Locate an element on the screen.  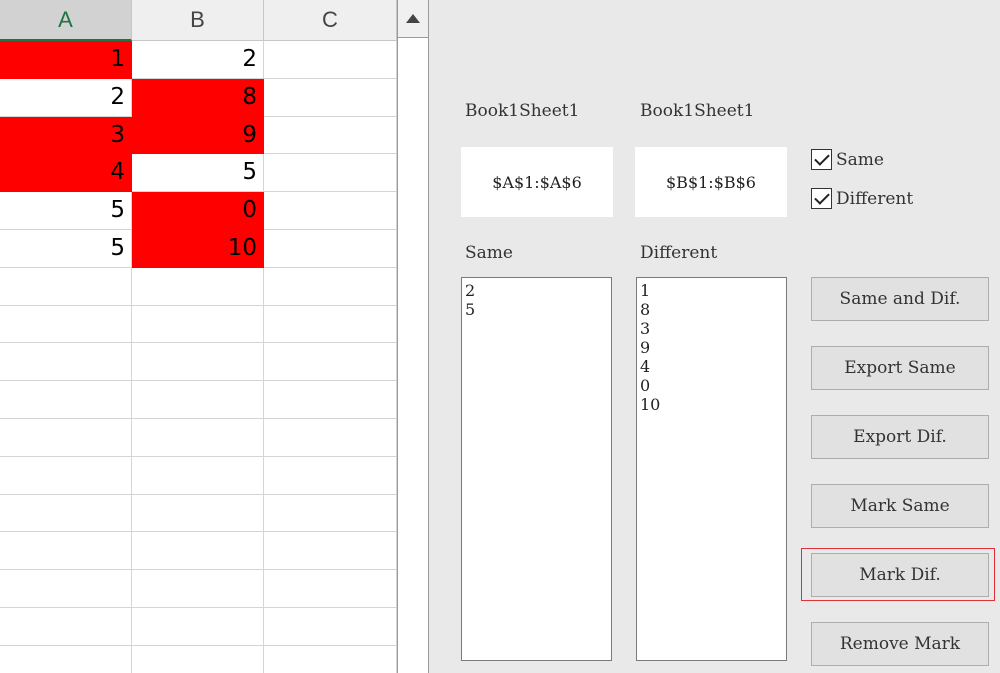
different-list-label: Different is located at coordinates (679, 253).